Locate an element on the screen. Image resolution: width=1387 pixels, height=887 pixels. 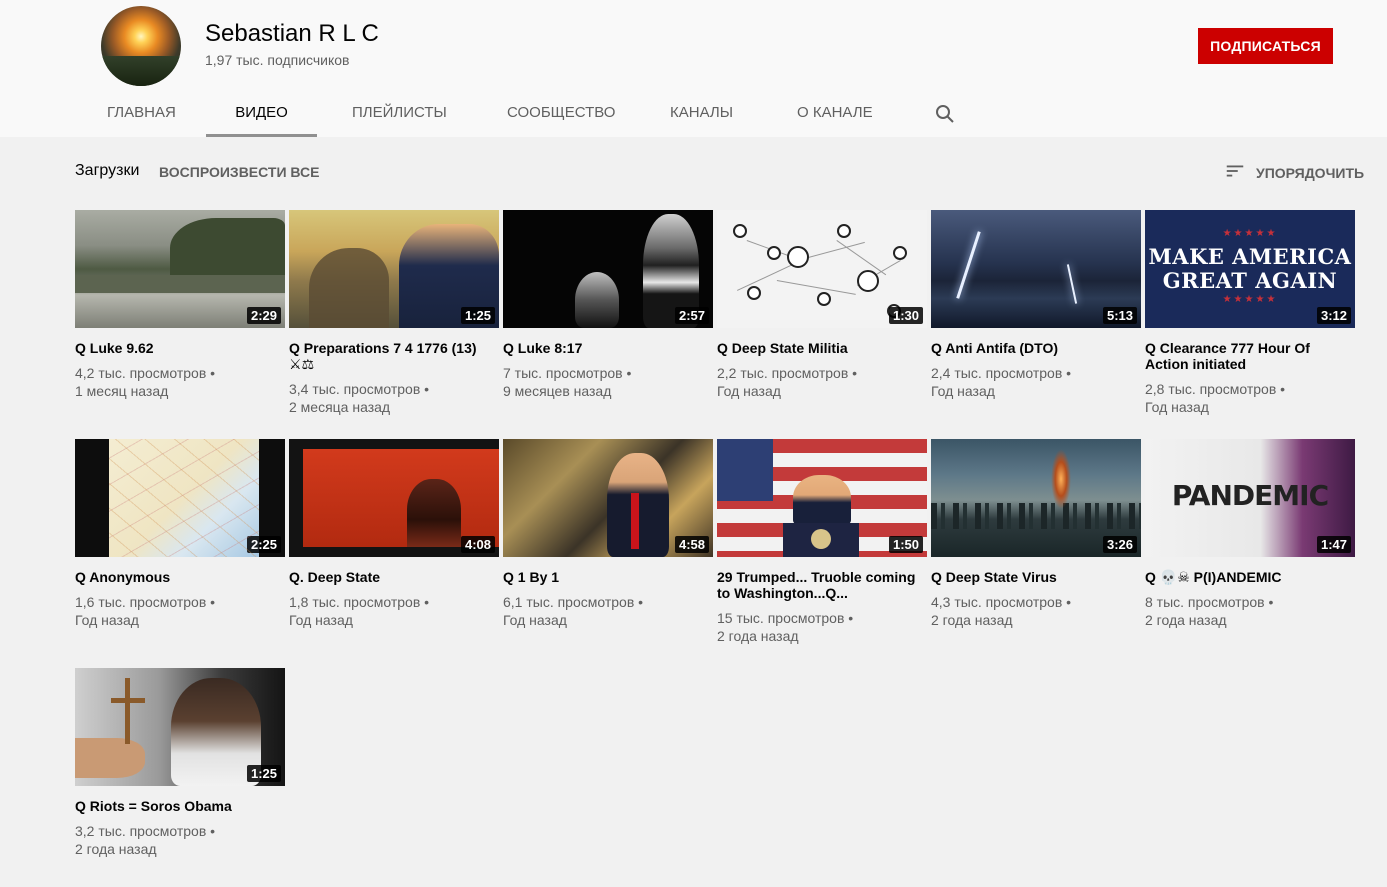
video-duration: 1:50 is located at coordinates (905, 544).